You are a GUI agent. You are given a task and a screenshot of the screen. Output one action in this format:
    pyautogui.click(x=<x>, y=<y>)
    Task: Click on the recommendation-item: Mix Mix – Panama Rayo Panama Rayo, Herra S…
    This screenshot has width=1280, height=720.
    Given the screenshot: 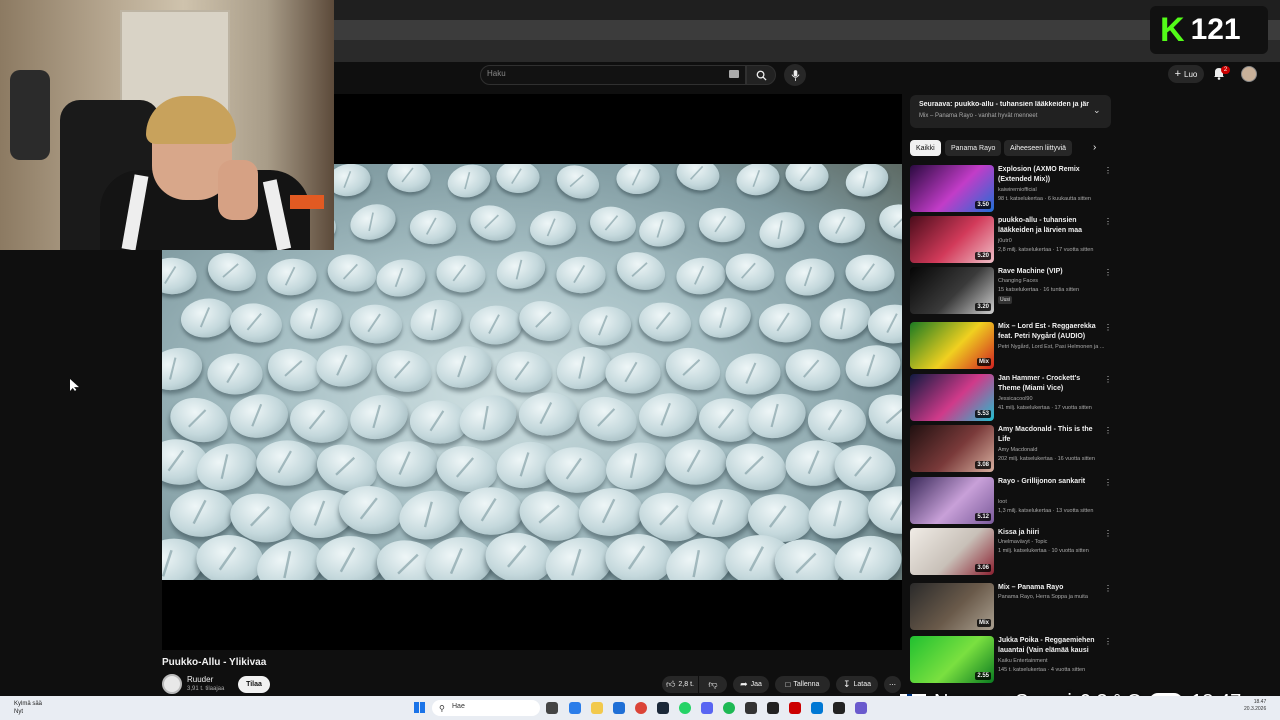 What is the action you would take?
    pyautogui.click(x=1011, y=607)
    